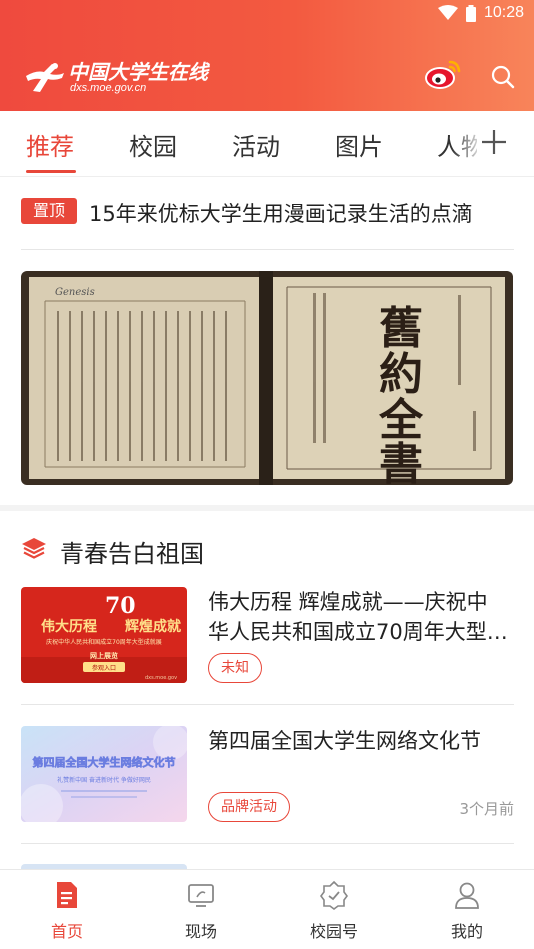 This screenshot has height=949, width=534. Describe the element at coordinates (267, 508) in the screenshot. I see `section-separator` at that location.